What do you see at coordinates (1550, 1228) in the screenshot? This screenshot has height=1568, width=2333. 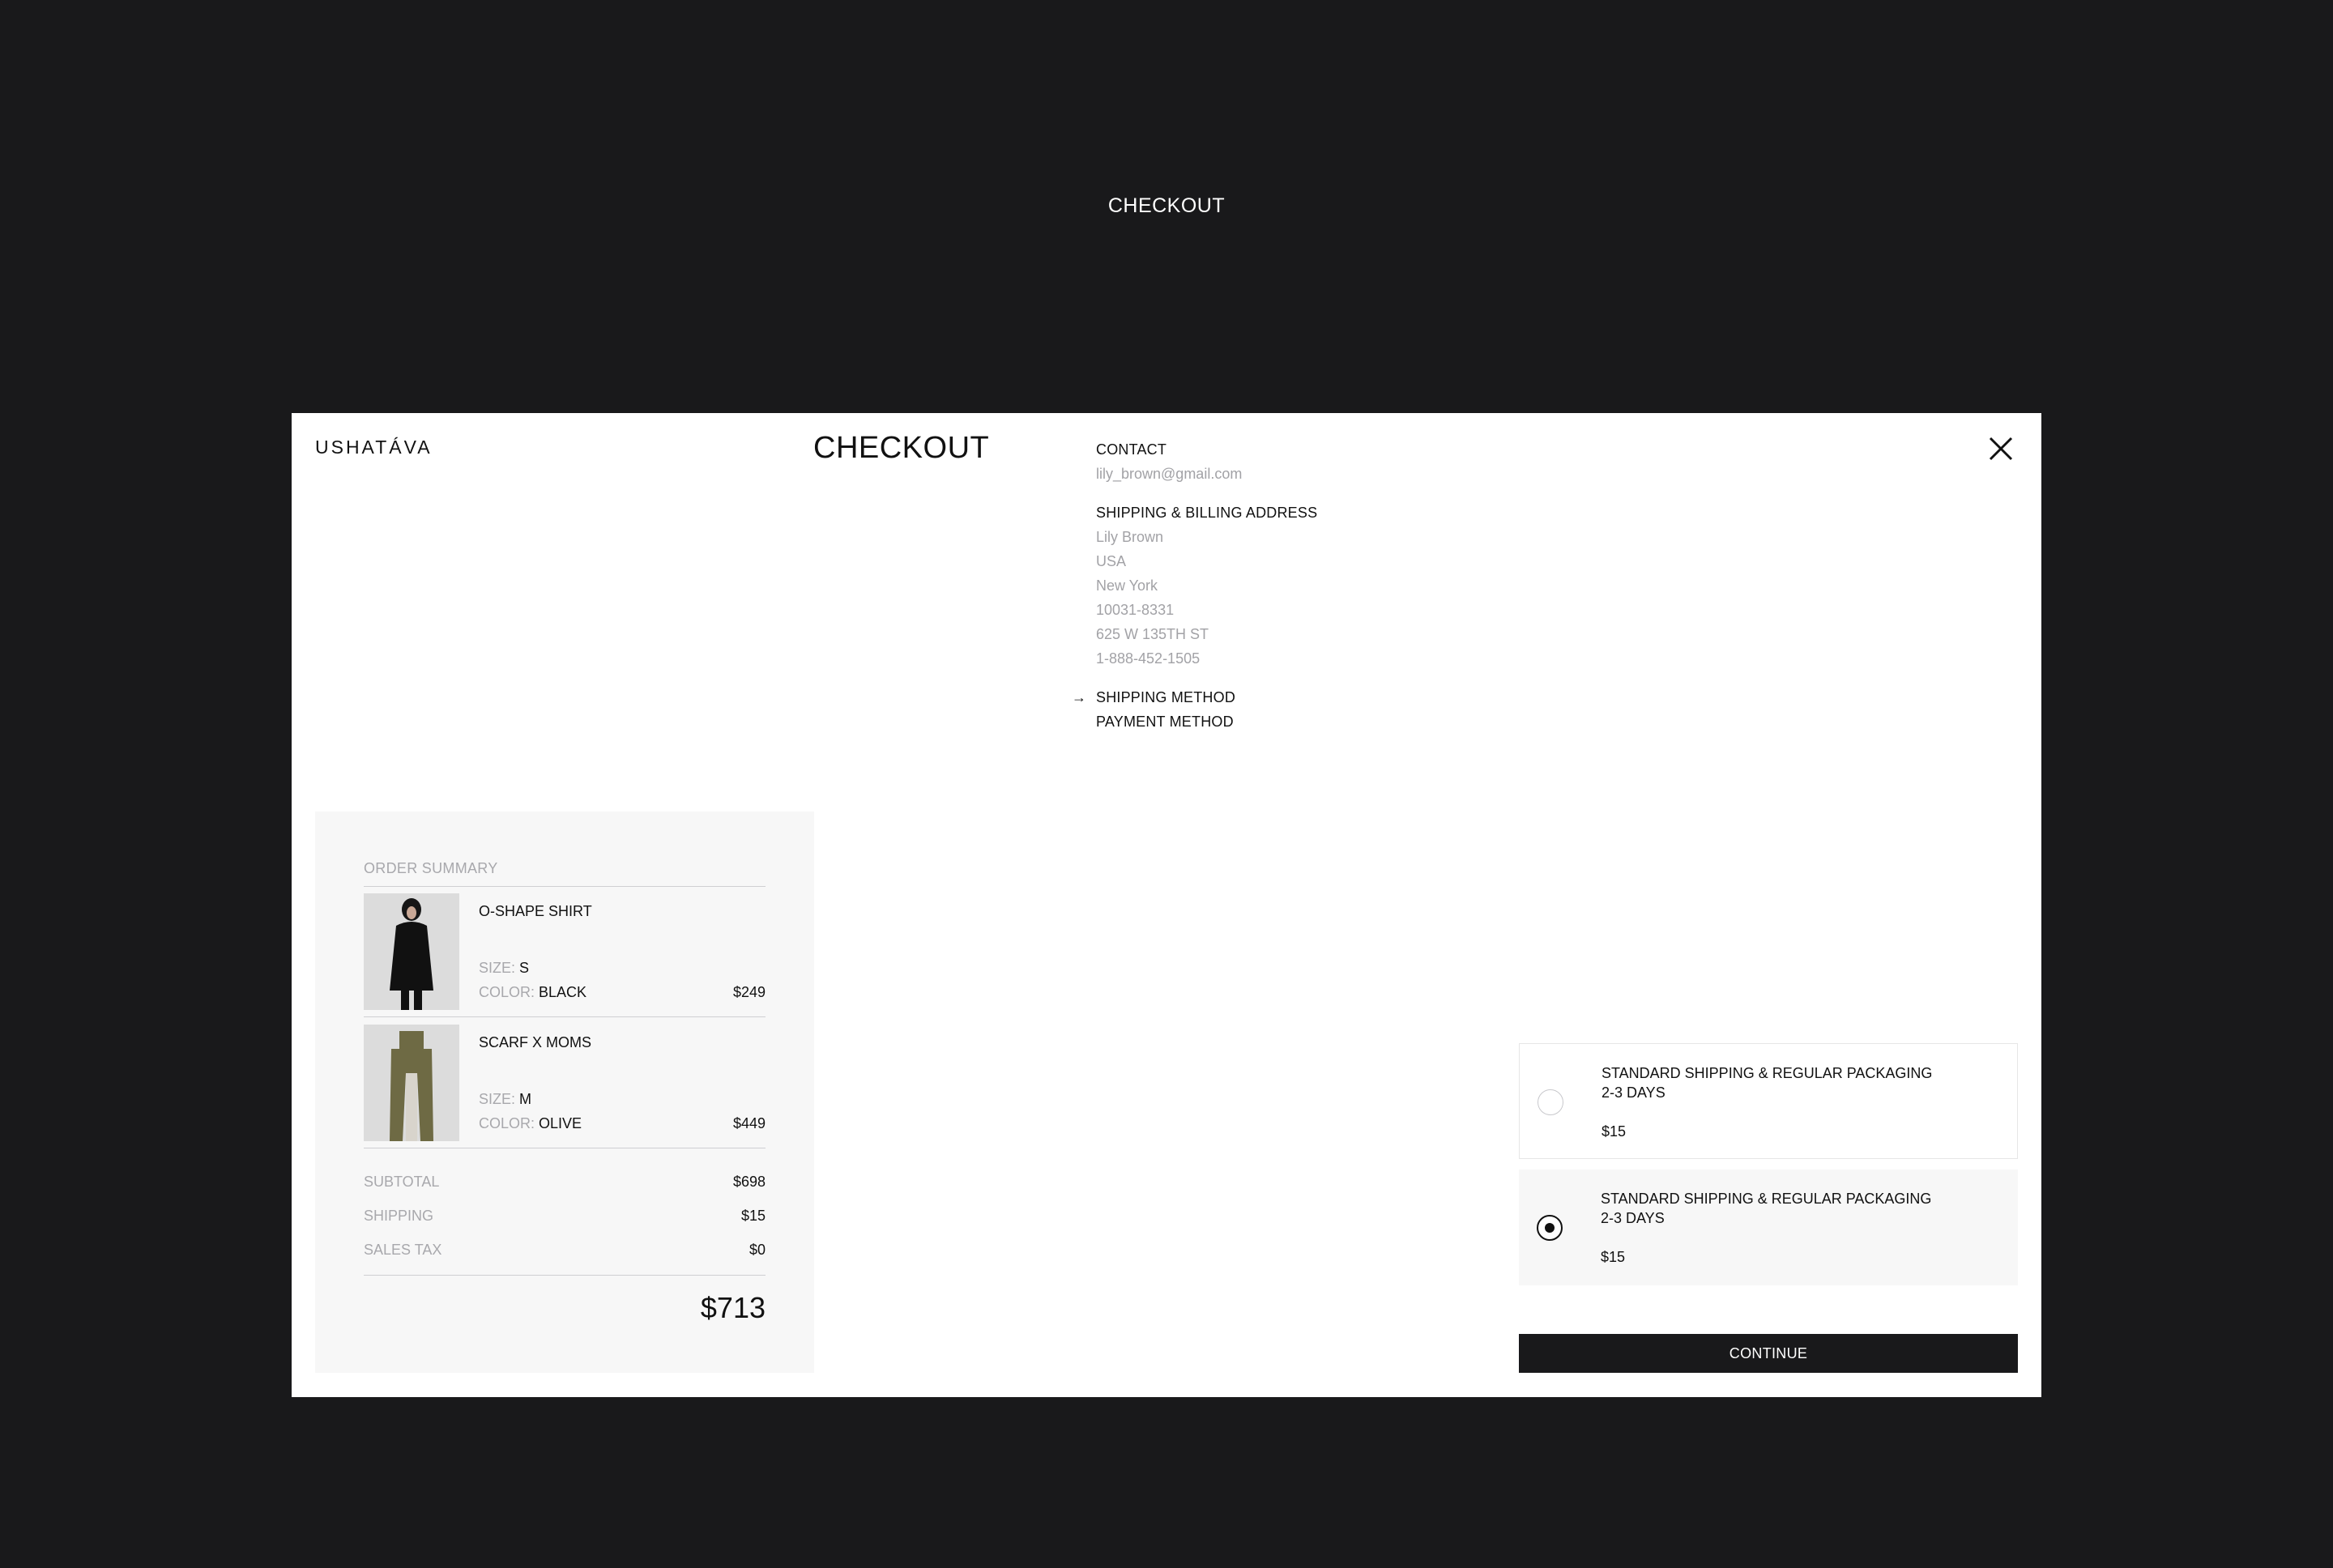 I see `radio-button-selected` at bounding box center [1550, 1228].